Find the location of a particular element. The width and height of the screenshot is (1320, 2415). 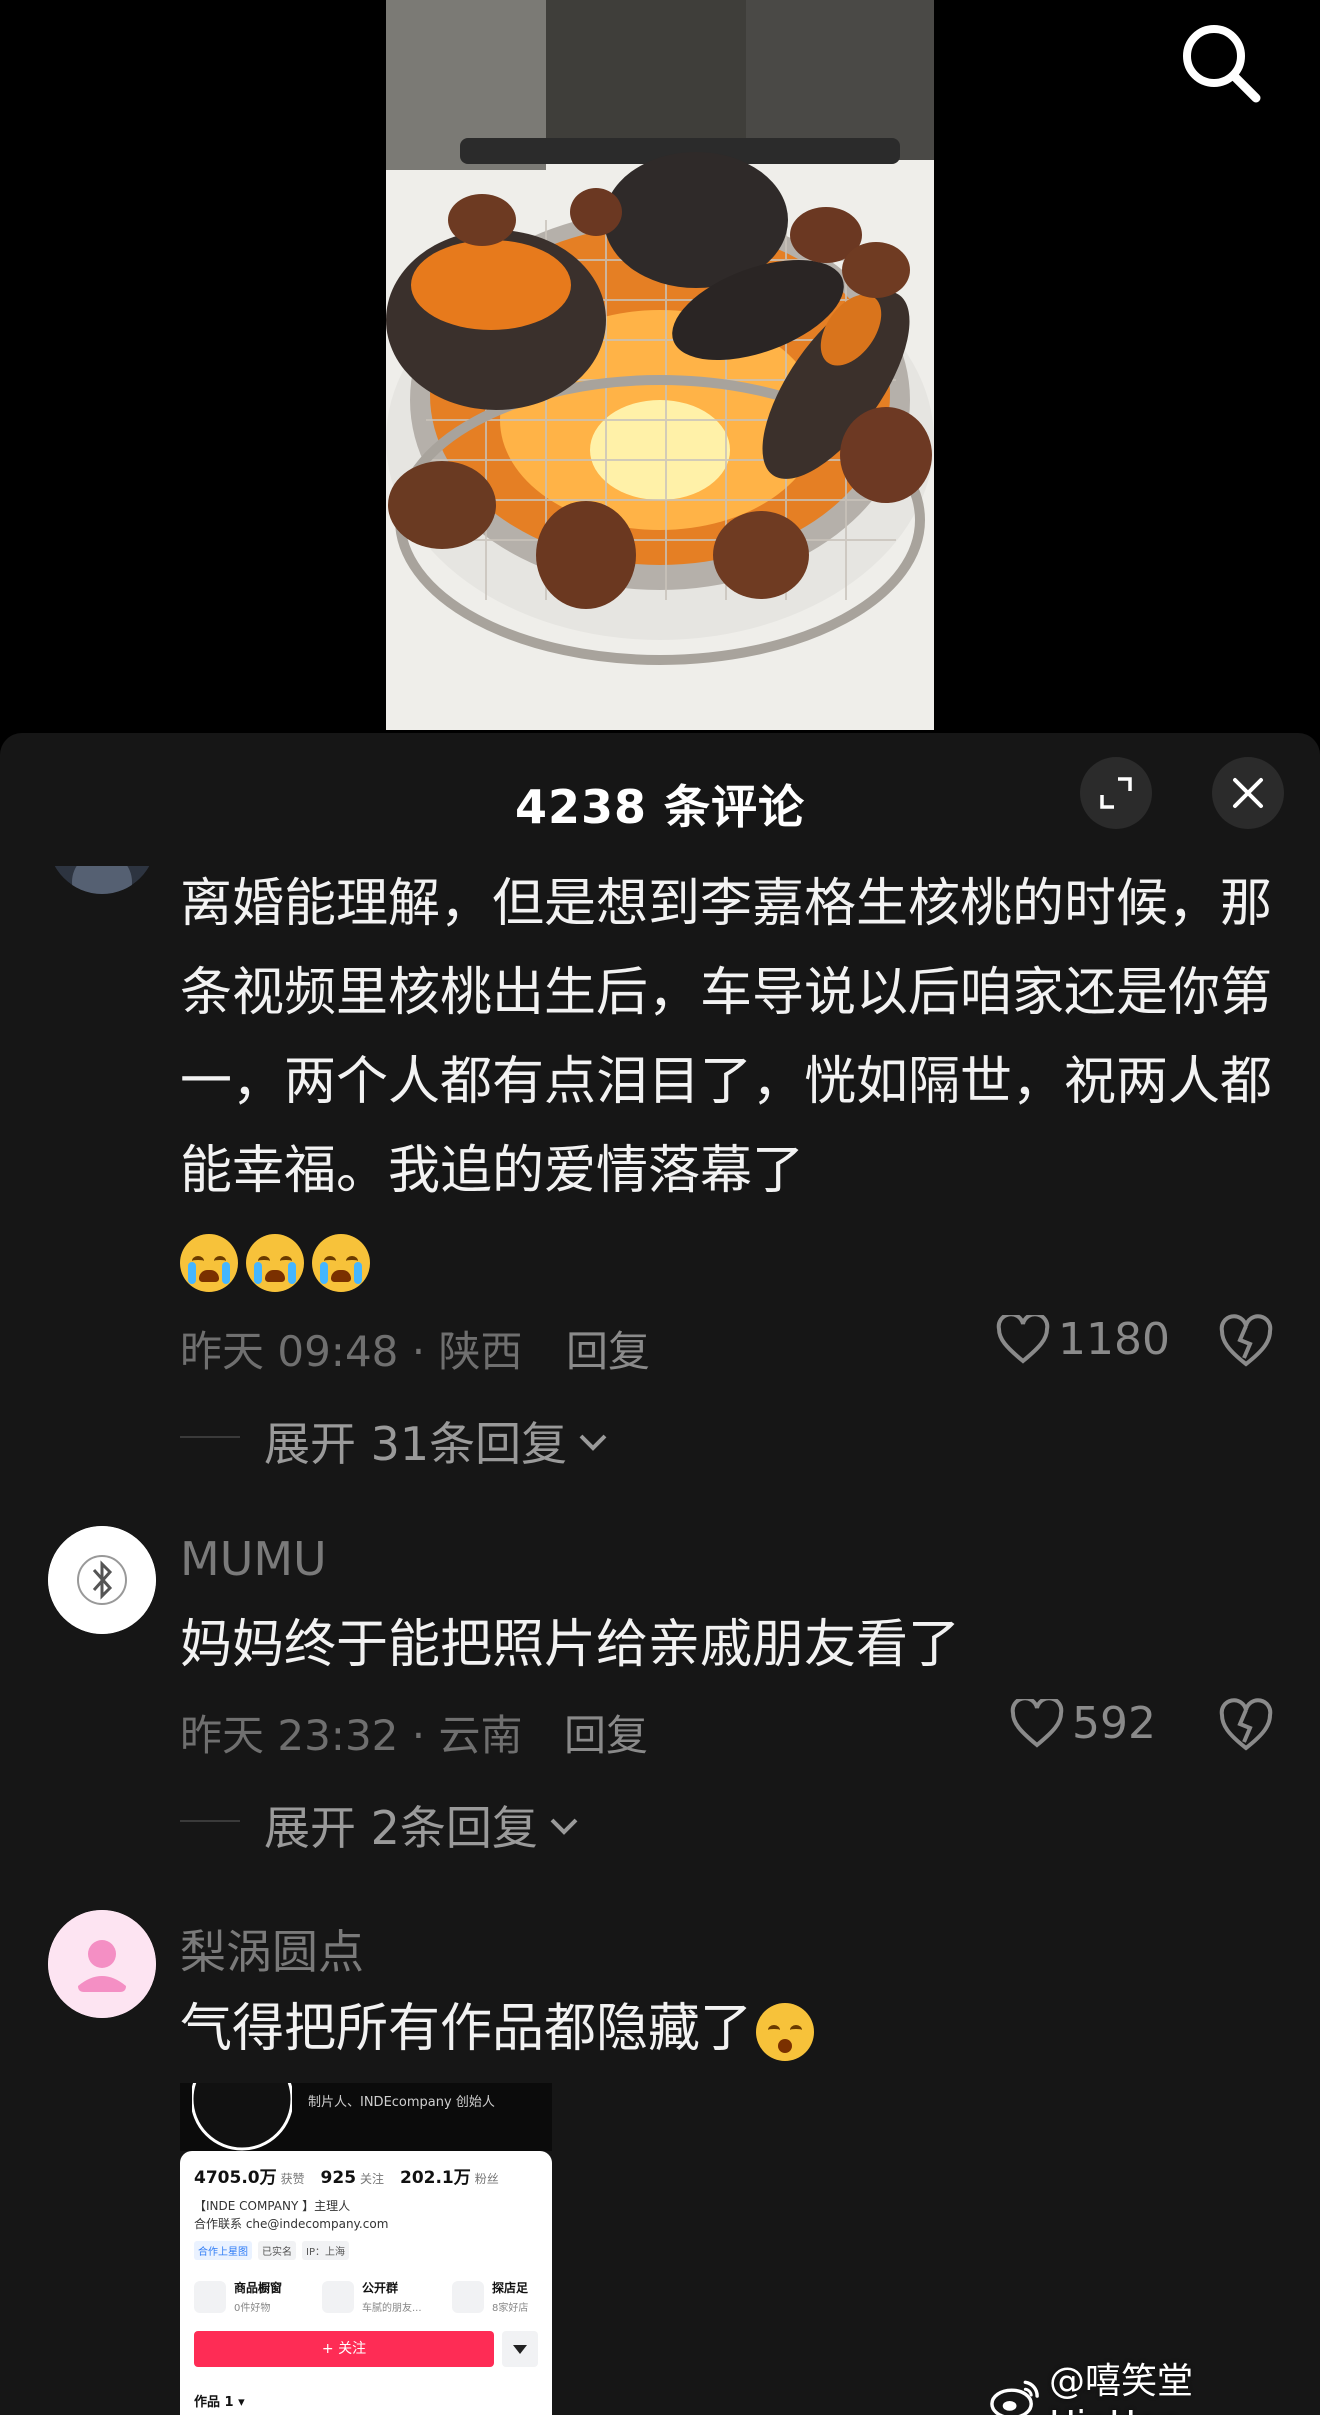

search-button is located at coordinates (1221, 63).